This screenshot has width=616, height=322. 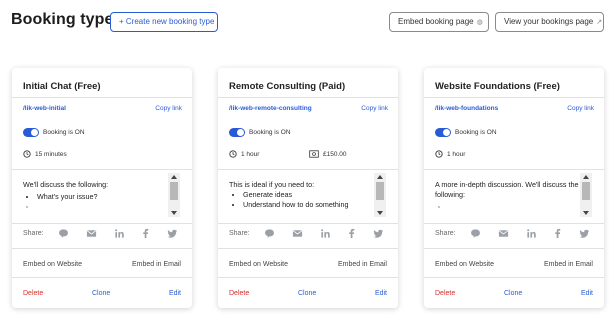 What do you see at coordinates (51, 154) in the screenshot?
I see `duration-text: 15 minutes` at bounding box center [51, 154].